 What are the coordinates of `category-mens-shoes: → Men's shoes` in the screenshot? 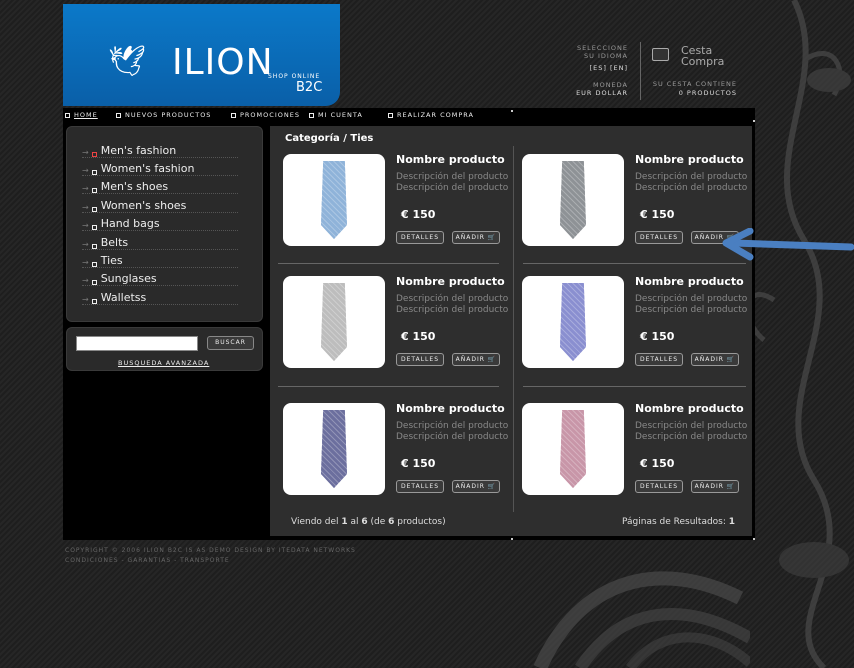 It's located at (160, 185).